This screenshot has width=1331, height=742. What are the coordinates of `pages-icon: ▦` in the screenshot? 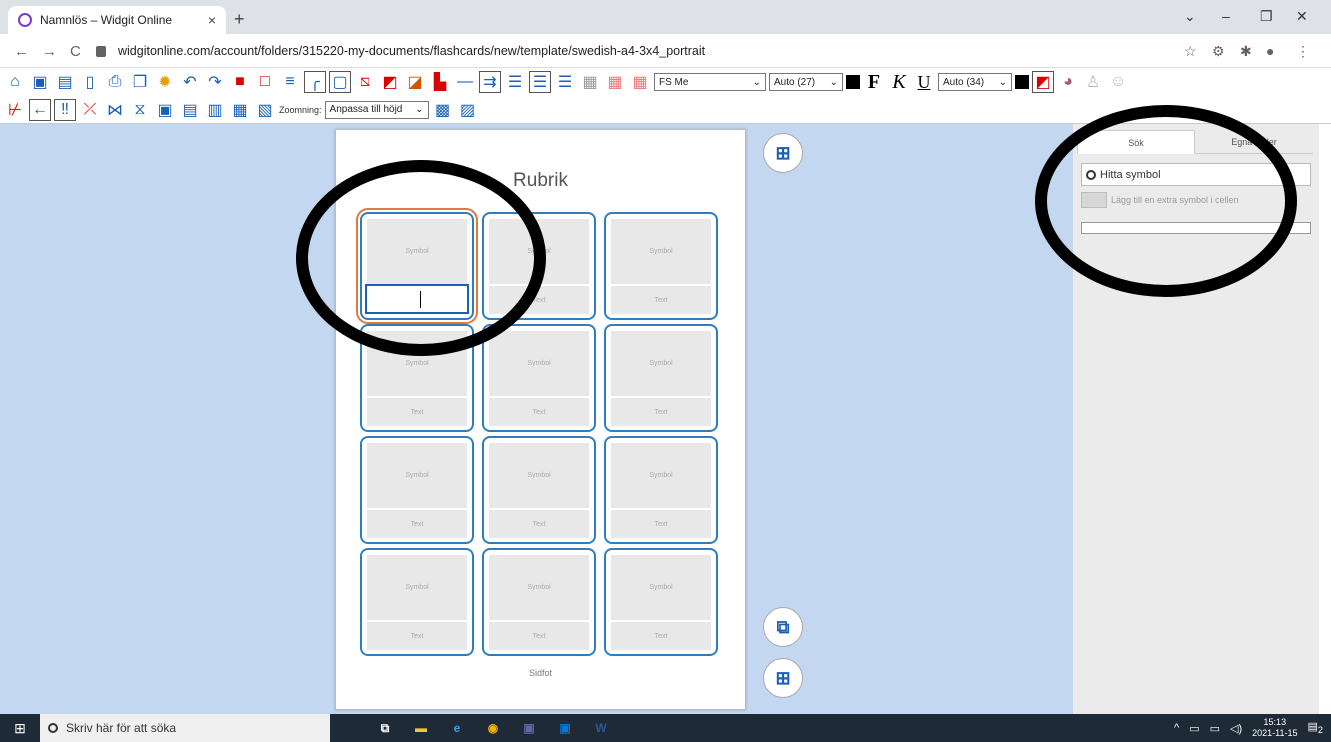 It's located at (240, 110).